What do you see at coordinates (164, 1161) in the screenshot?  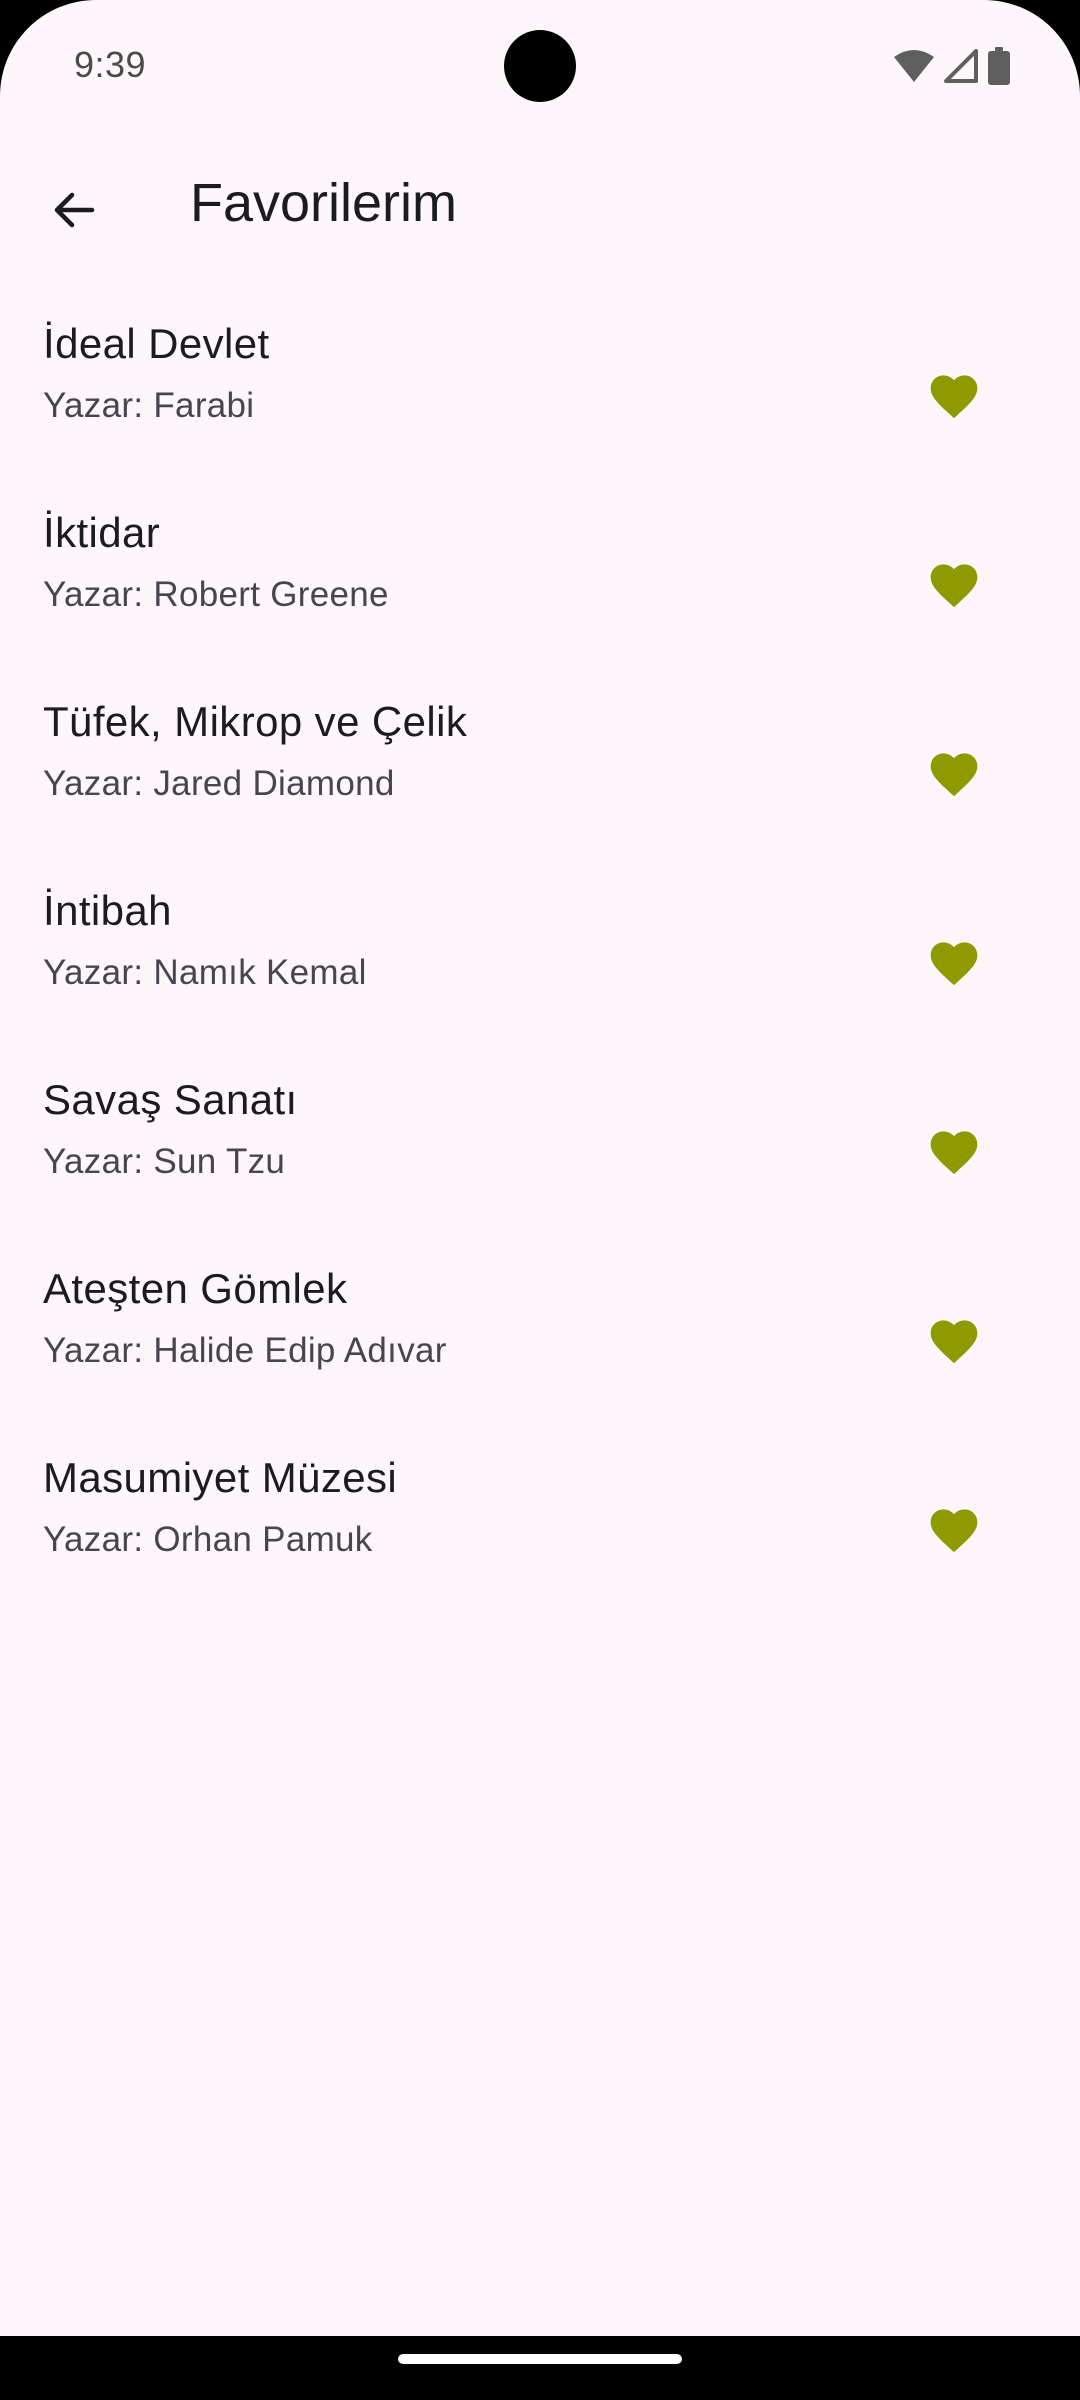 I see `book-author: Yazar: Sun Tzu` at bounding box center [164, 1161].